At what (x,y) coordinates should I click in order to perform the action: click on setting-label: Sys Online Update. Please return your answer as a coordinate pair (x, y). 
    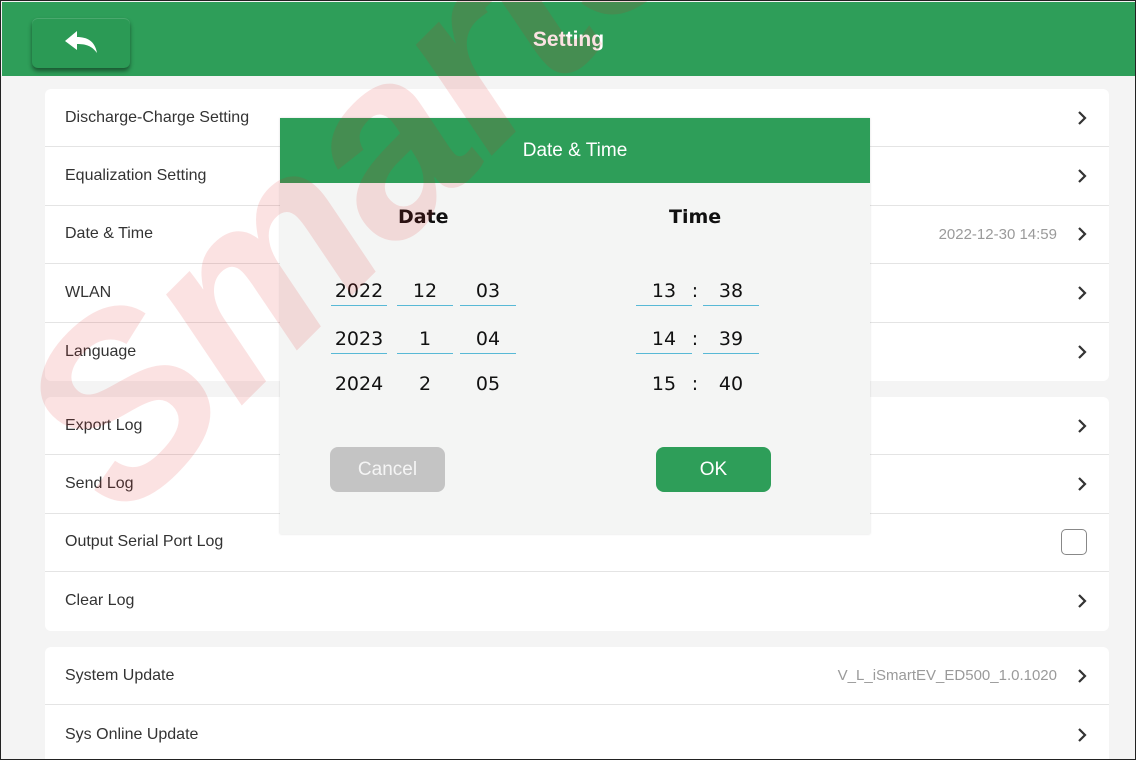
    Looking at the image, I should click on (132, 734).